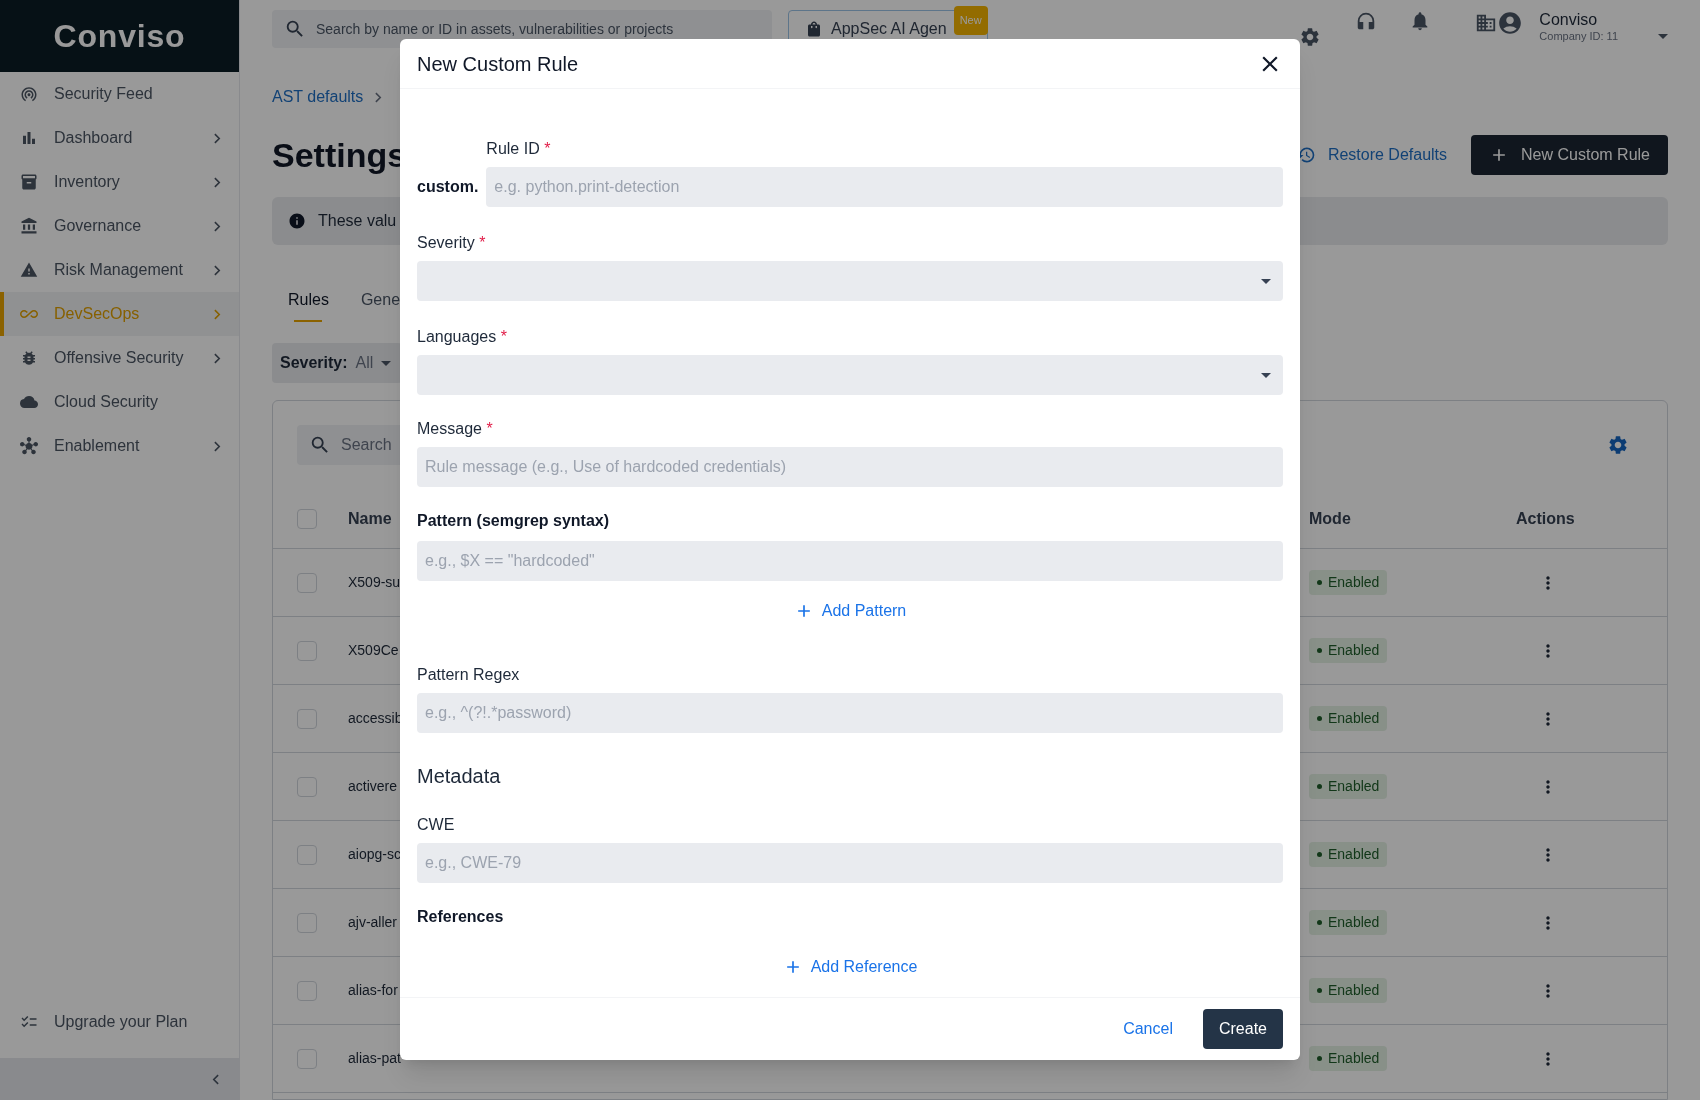 This screenshot has height=1100, width=1700. I want to click on building-icon, so click(1486, 23).